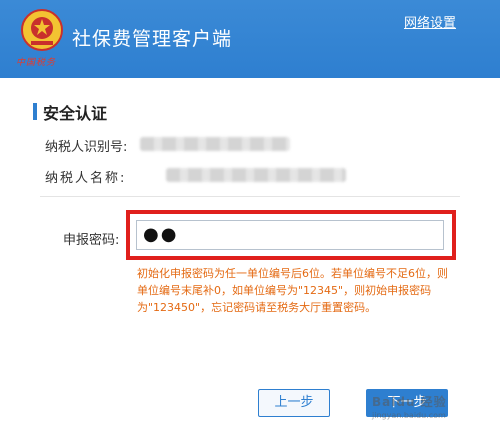 Image resolution: width=500 pixels, height=434 pixels. Describe the element at coordinates (294, 403) in the screenshot. I see `prev-button: 上一步` at that location.